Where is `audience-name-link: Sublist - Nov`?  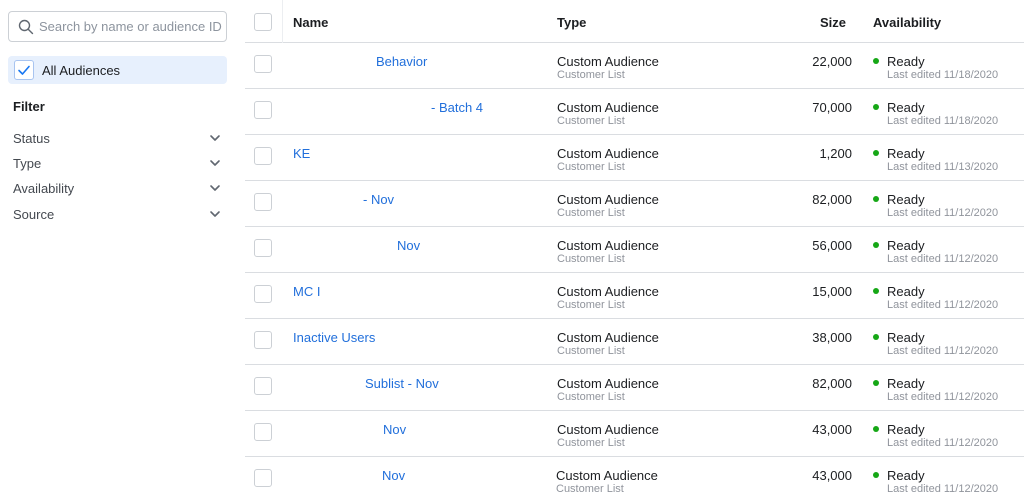
audience-name-link: Sublist - Nov is located at coordinates (402, 383).